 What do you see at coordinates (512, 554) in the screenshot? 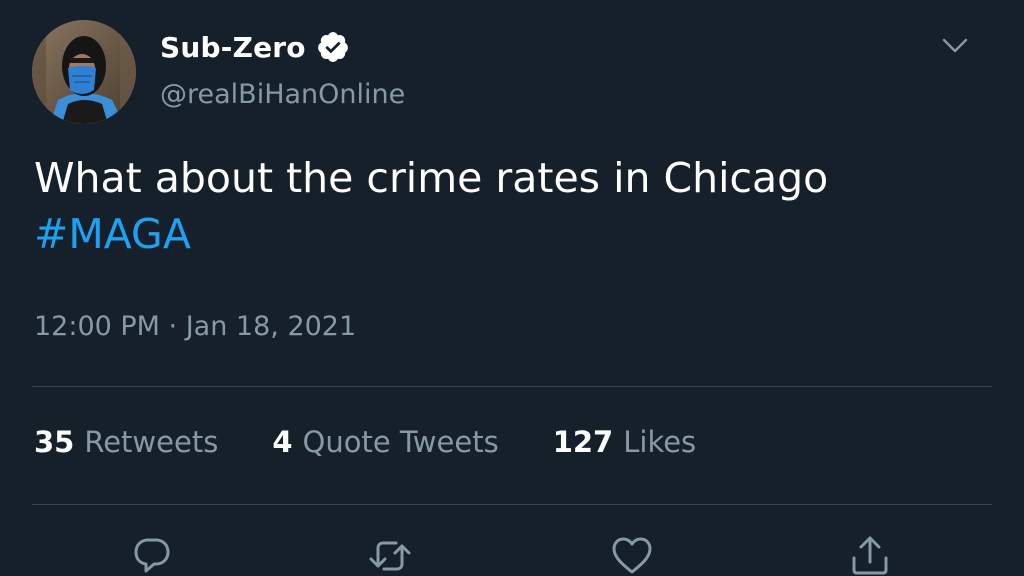
I see `tweet-actions` at bounding box center [512, 554].